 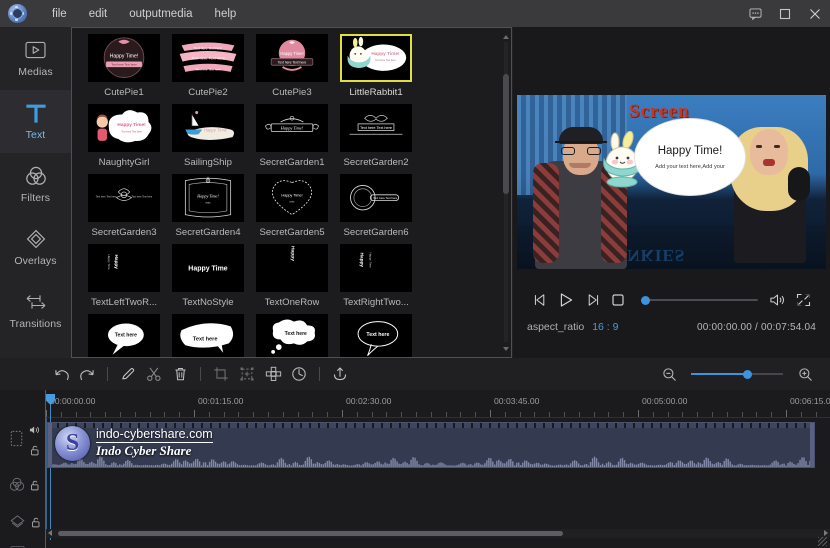 What do you see at coordinates (226, 14) in the screenshot?
I see `menu-item-help: help` at bounding box center [226, 14].